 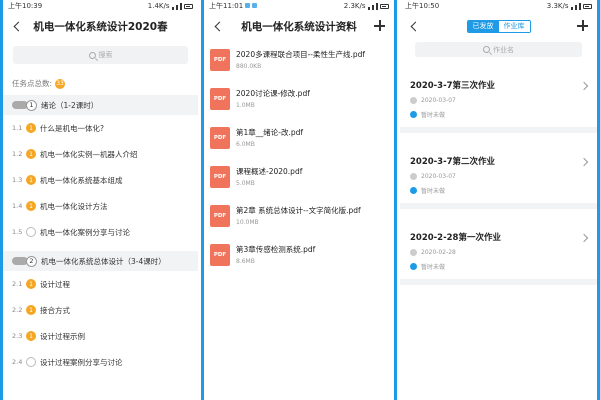 I want to click on tab-published: 已发放, so click(x=483, y=26).